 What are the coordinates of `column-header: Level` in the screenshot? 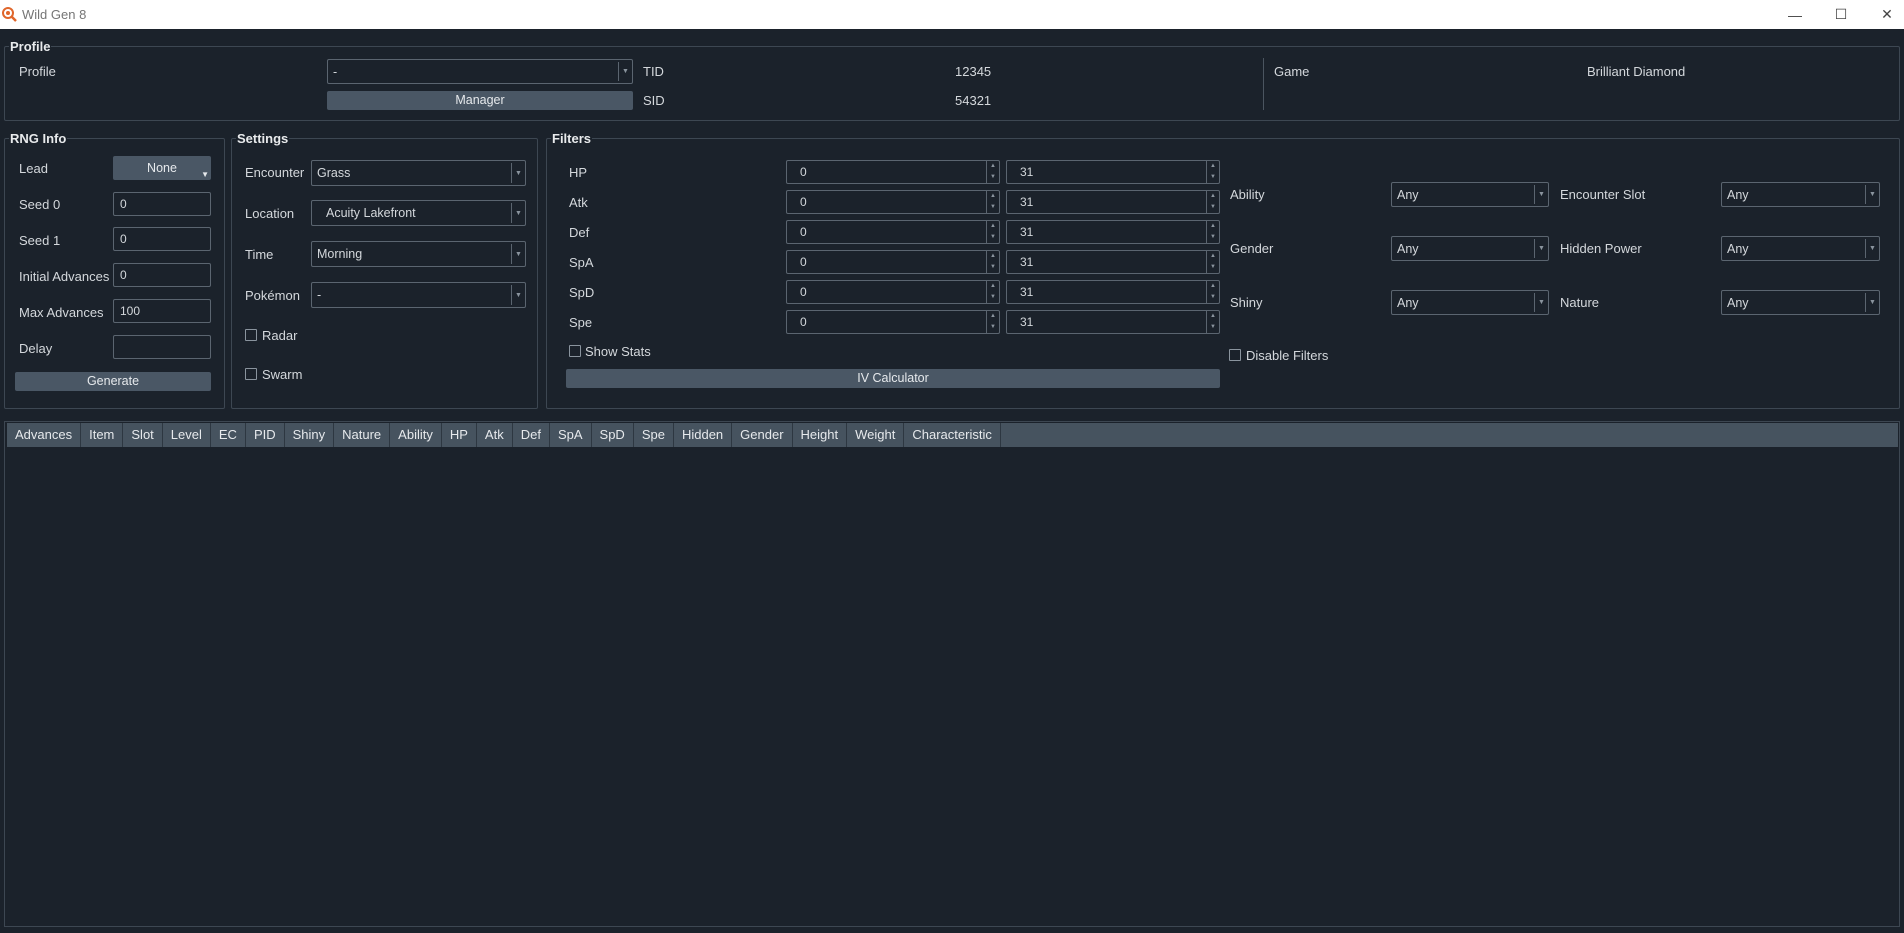 It's located at (187, 435).